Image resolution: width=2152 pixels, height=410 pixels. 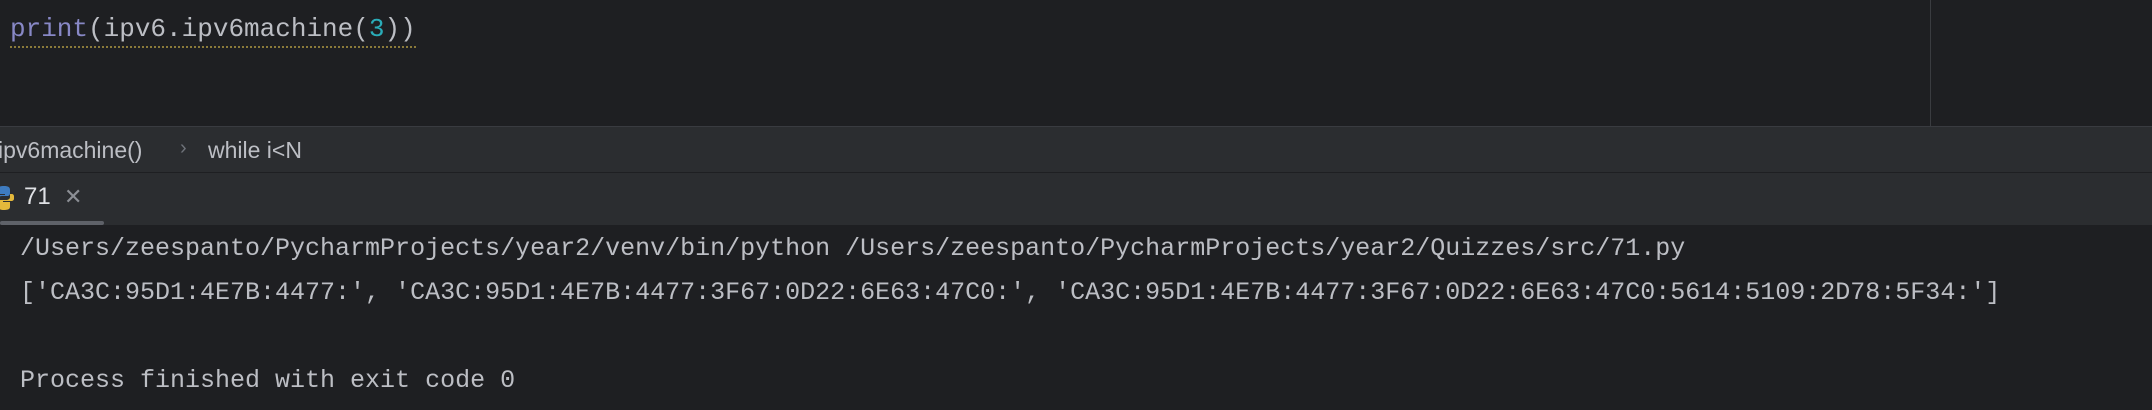 What do you see at coordinates (96, 29) in the screenshot?
I see `code-token-paren: (` at bounding box center [96, 29].